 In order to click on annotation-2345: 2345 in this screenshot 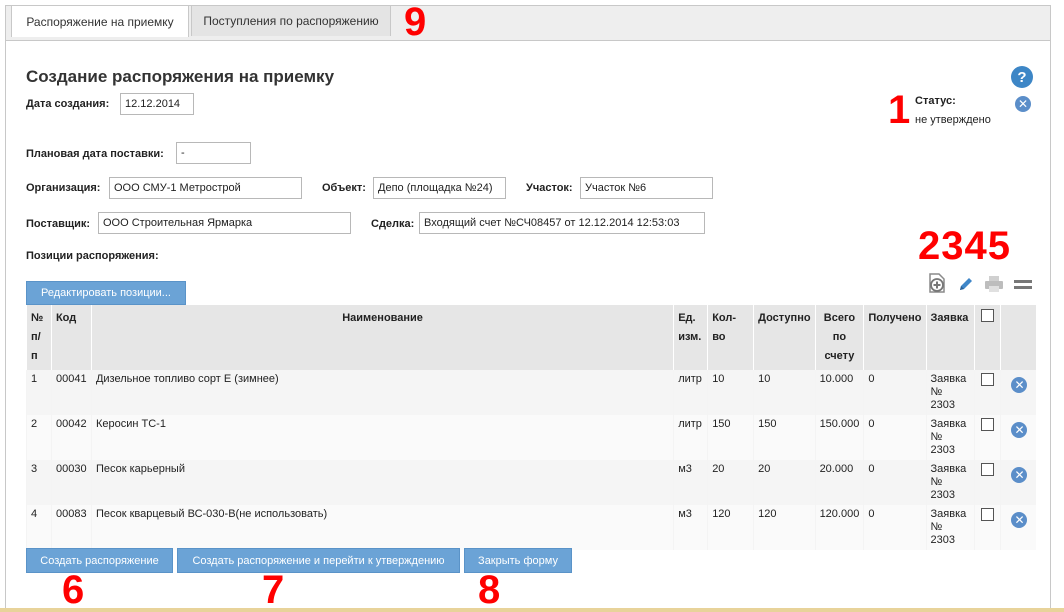, I will do `click(964, 246)`.